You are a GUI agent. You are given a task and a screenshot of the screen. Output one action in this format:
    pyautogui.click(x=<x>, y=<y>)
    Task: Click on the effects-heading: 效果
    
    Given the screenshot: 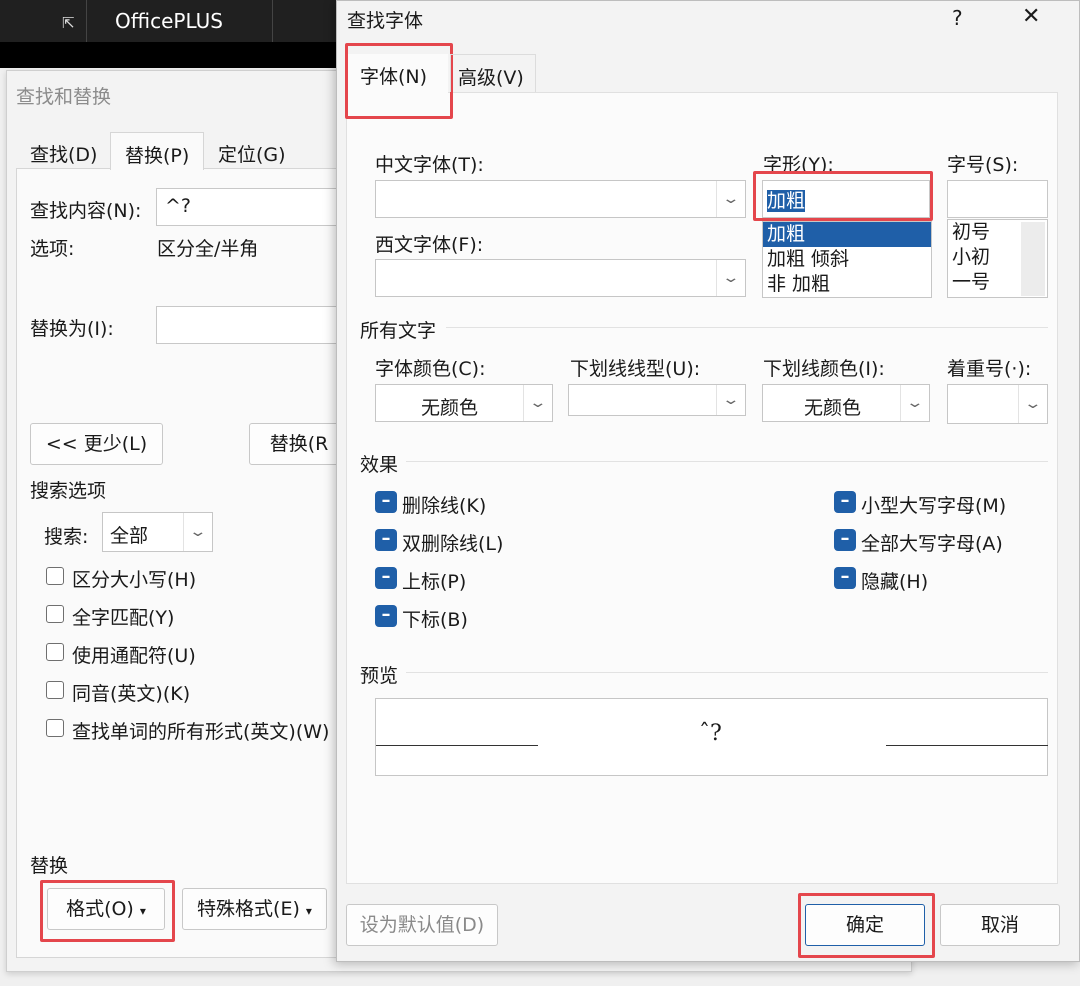 What is the action you would take?
    pyautogui.click(x=379, y=465)
    